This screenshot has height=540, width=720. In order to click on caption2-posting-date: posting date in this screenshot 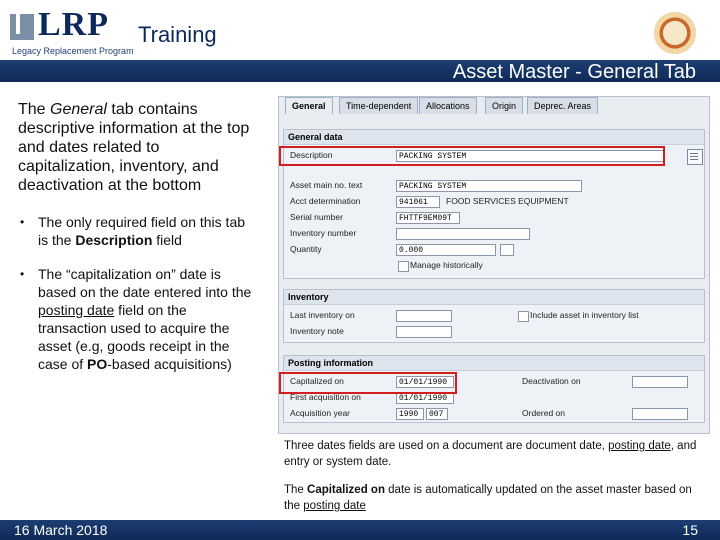, I will do `click(334, 506)`.